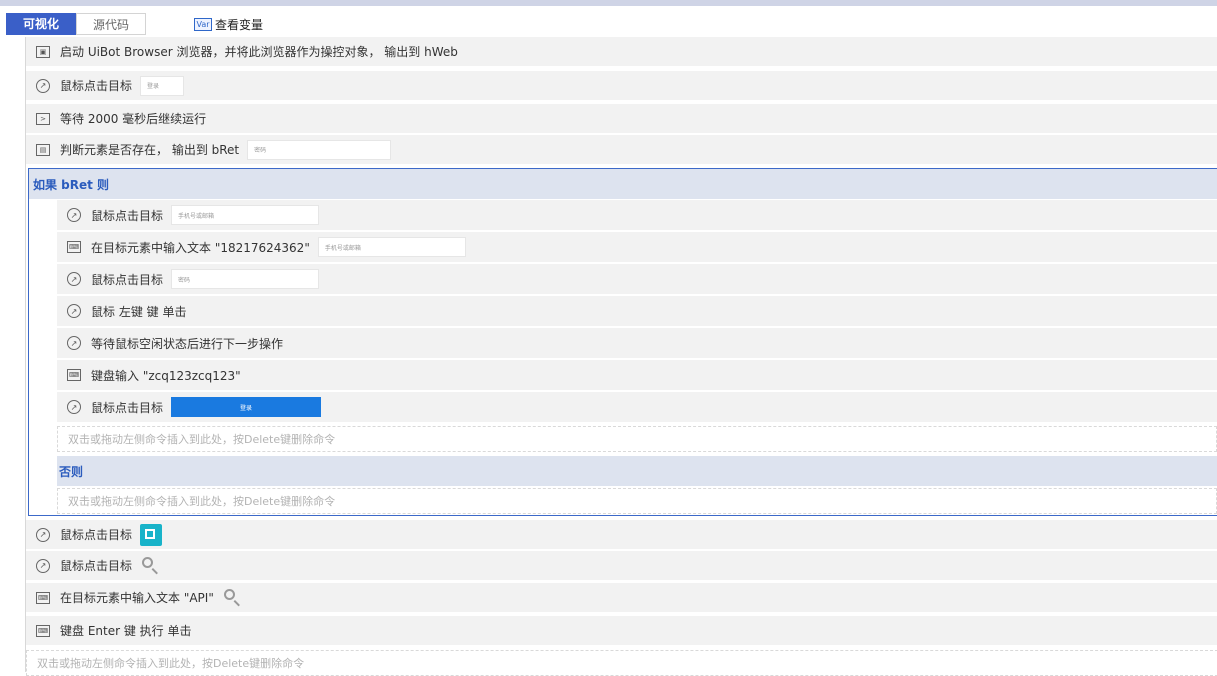 The image size is (1217, 676). What do you see at coordinates (139, 311) in the screenshot?
I see `command-label: 鼠标 左键 键 单击` at bounding box center [139, 311].